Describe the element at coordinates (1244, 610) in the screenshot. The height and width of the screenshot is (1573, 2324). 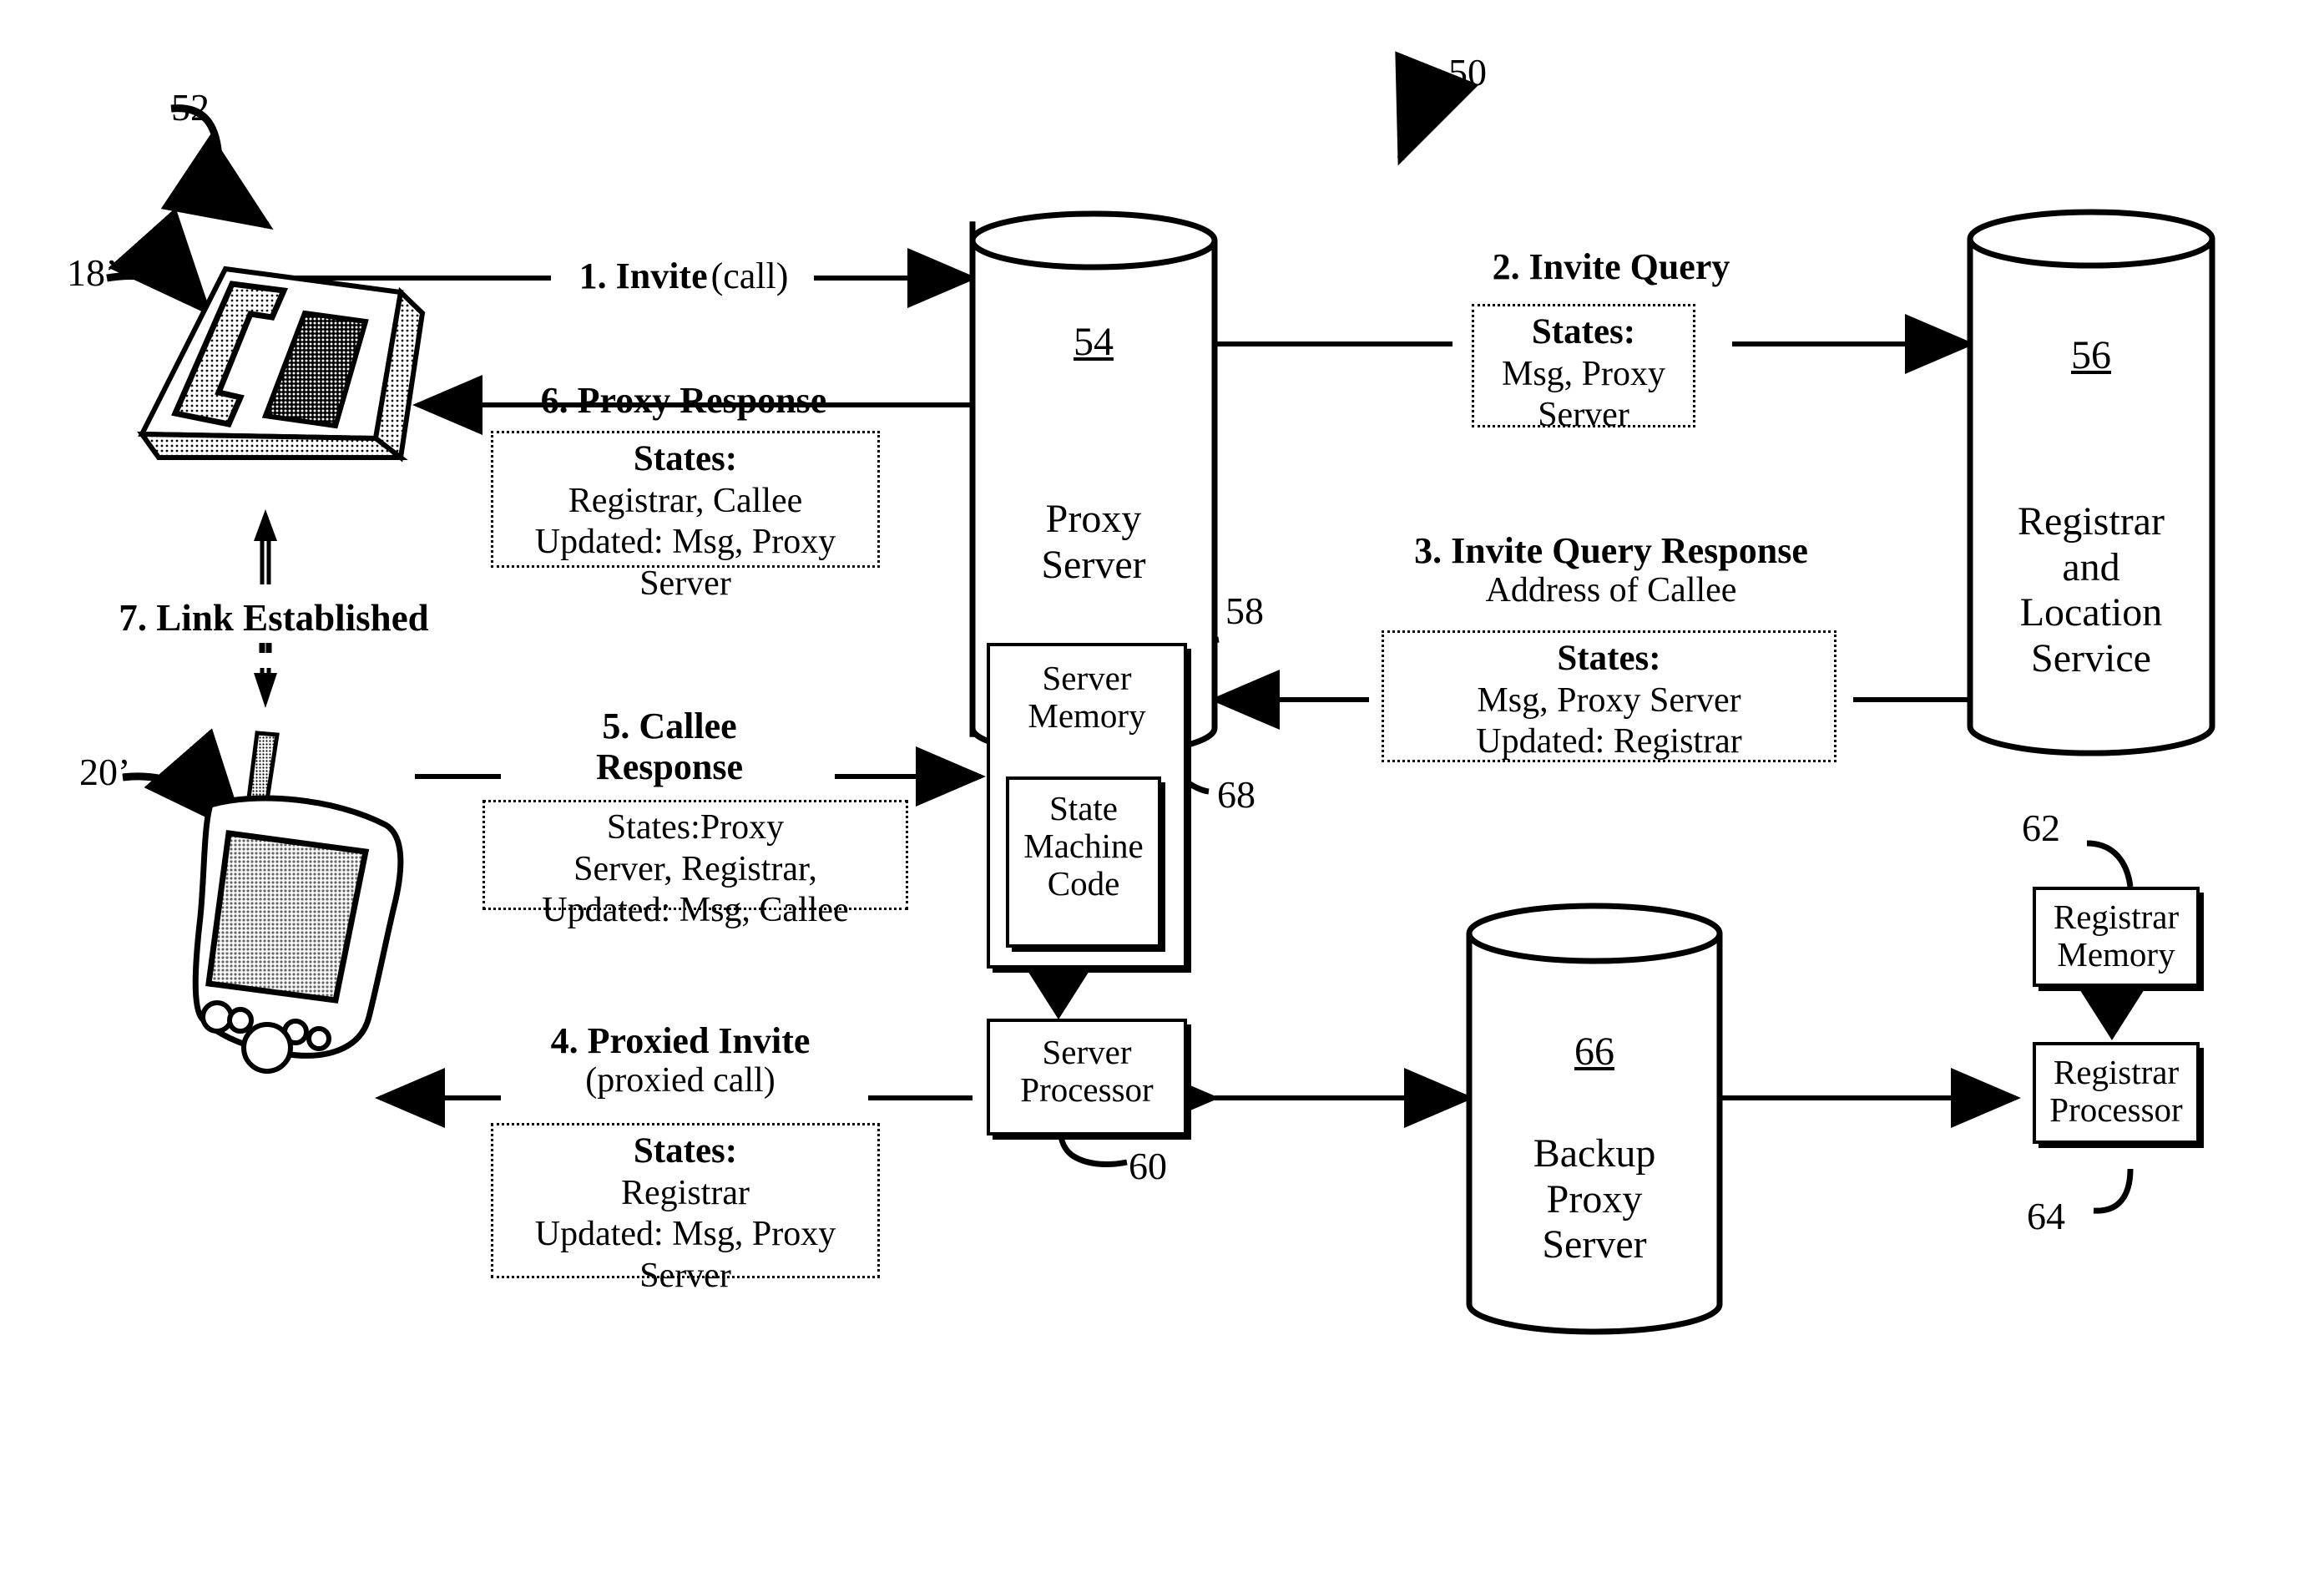
I see `ref-58: 58` at that location.